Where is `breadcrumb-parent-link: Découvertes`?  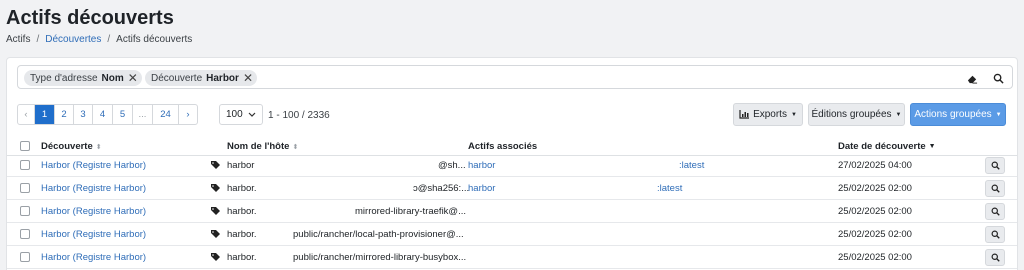
breadcrumb-parent-link: Découvertes is located at coordinates (73, 39).